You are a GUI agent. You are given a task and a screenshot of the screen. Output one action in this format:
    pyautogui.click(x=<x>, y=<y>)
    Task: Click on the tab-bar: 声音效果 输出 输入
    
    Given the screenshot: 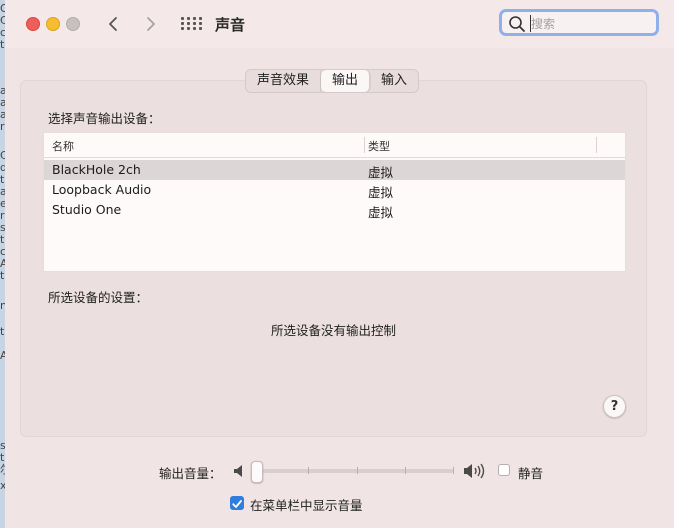 What is the action you would take?
    pyautogui.click(x=332, y=81)
    